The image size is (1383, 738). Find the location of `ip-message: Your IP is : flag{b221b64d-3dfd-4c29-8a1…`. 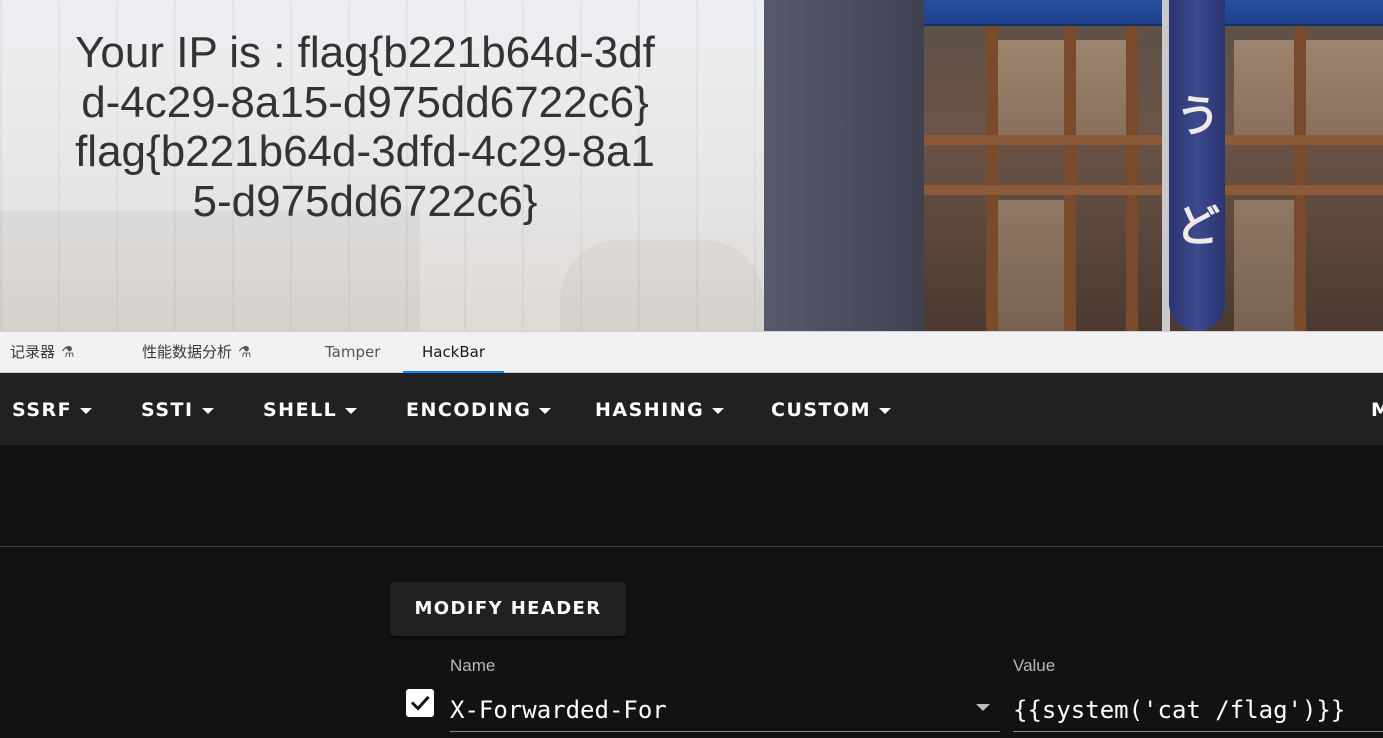

ip-message: Your IP is : flag{b221b64d-3dfd-4c29-8a1… is located at coordinates (365, 127).